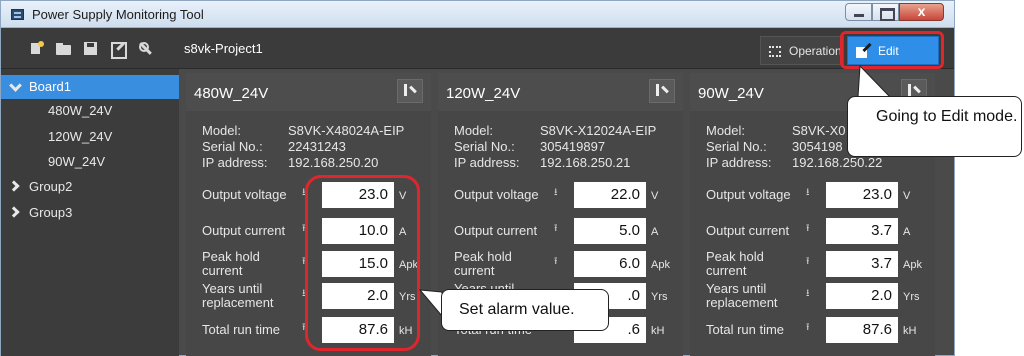 Image resolution: width=1024 pixels, height=356 pixels. What do you see at coordinates (146, 48) in the screenshot?
I see `wrench-icon` at bounding box center [146, 48].